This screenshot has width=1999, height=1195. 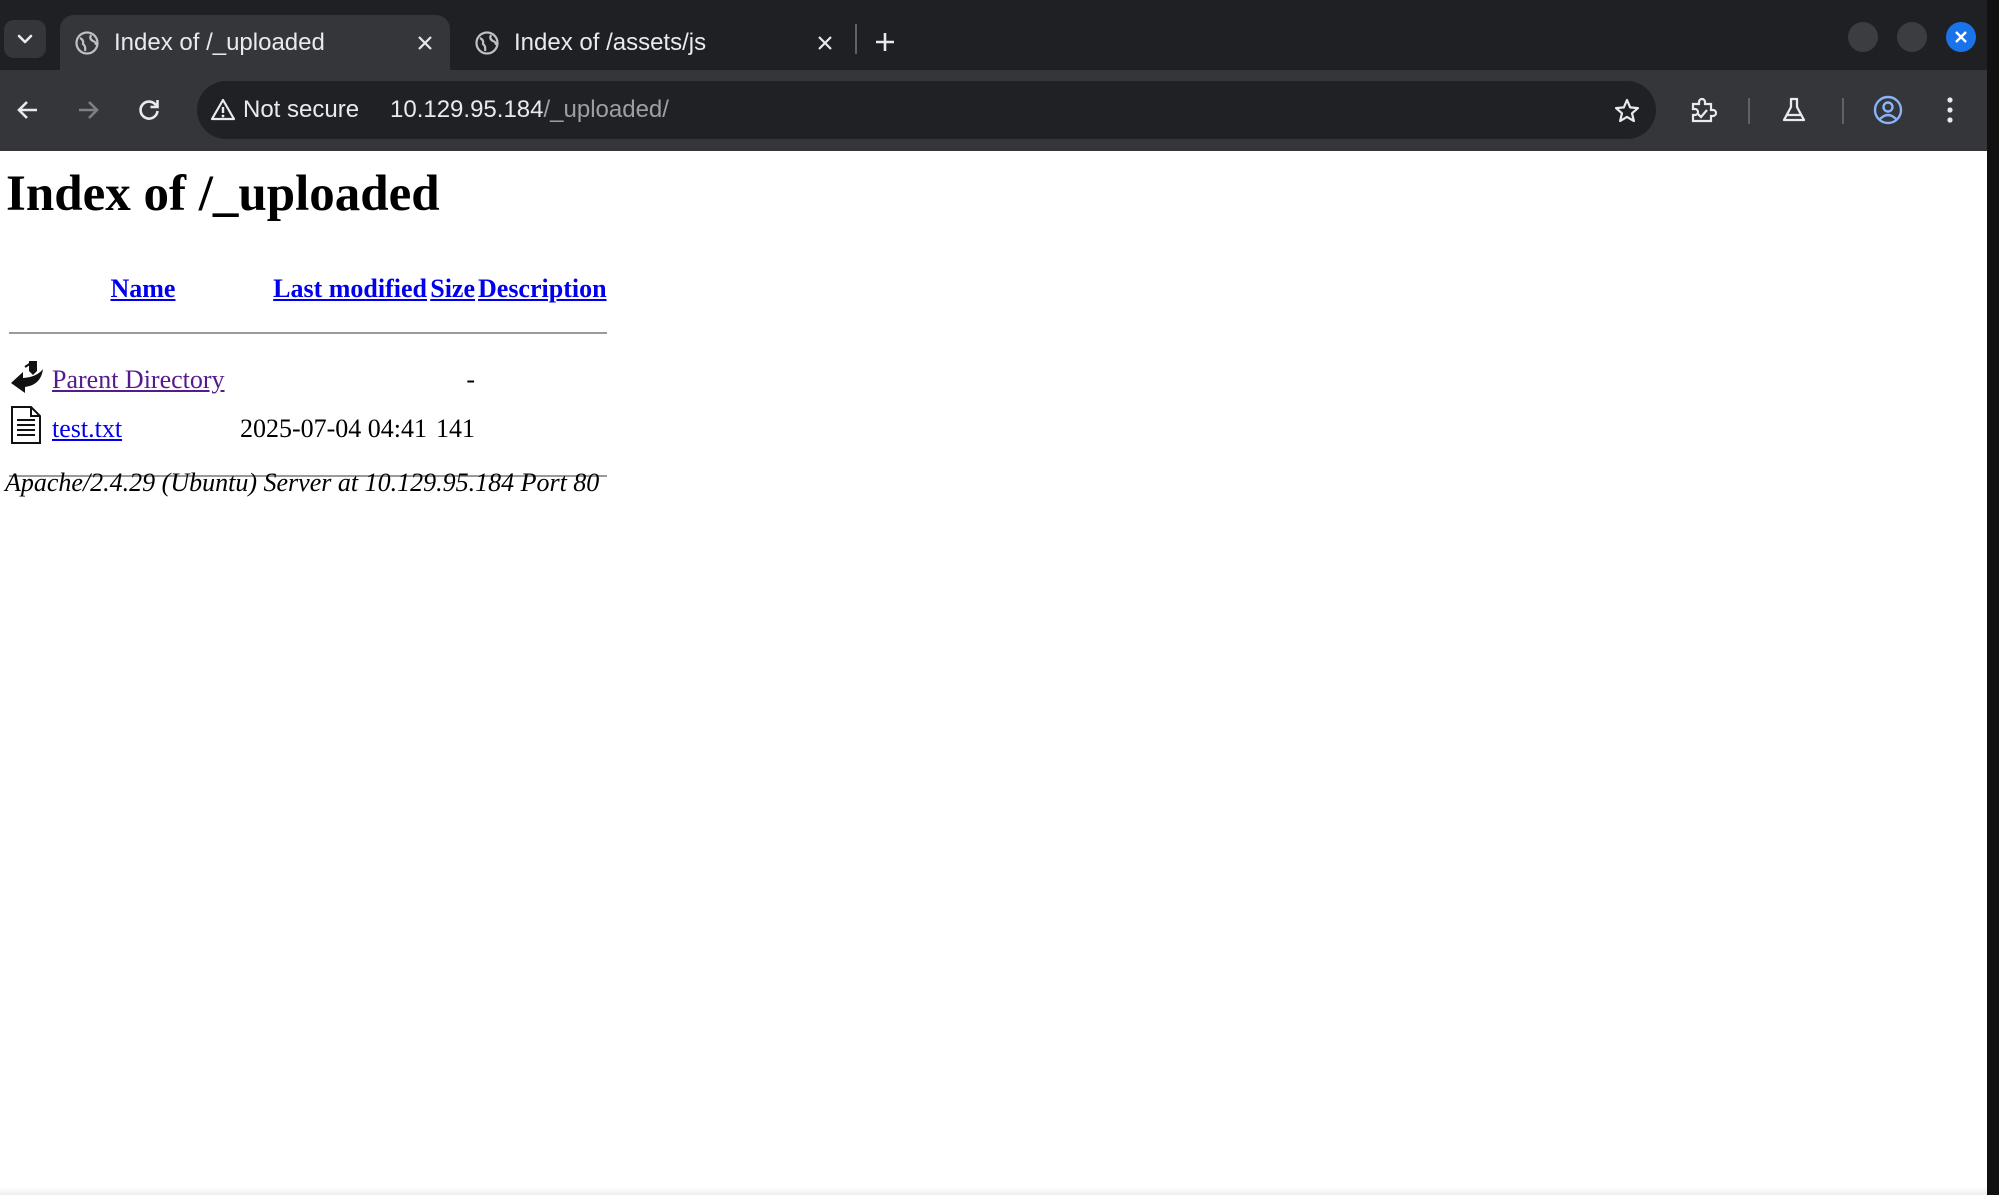 What do you see at coordinates (332, 379) in the screenshot?
I see `modified-cell` at bounding box center [332, 379].